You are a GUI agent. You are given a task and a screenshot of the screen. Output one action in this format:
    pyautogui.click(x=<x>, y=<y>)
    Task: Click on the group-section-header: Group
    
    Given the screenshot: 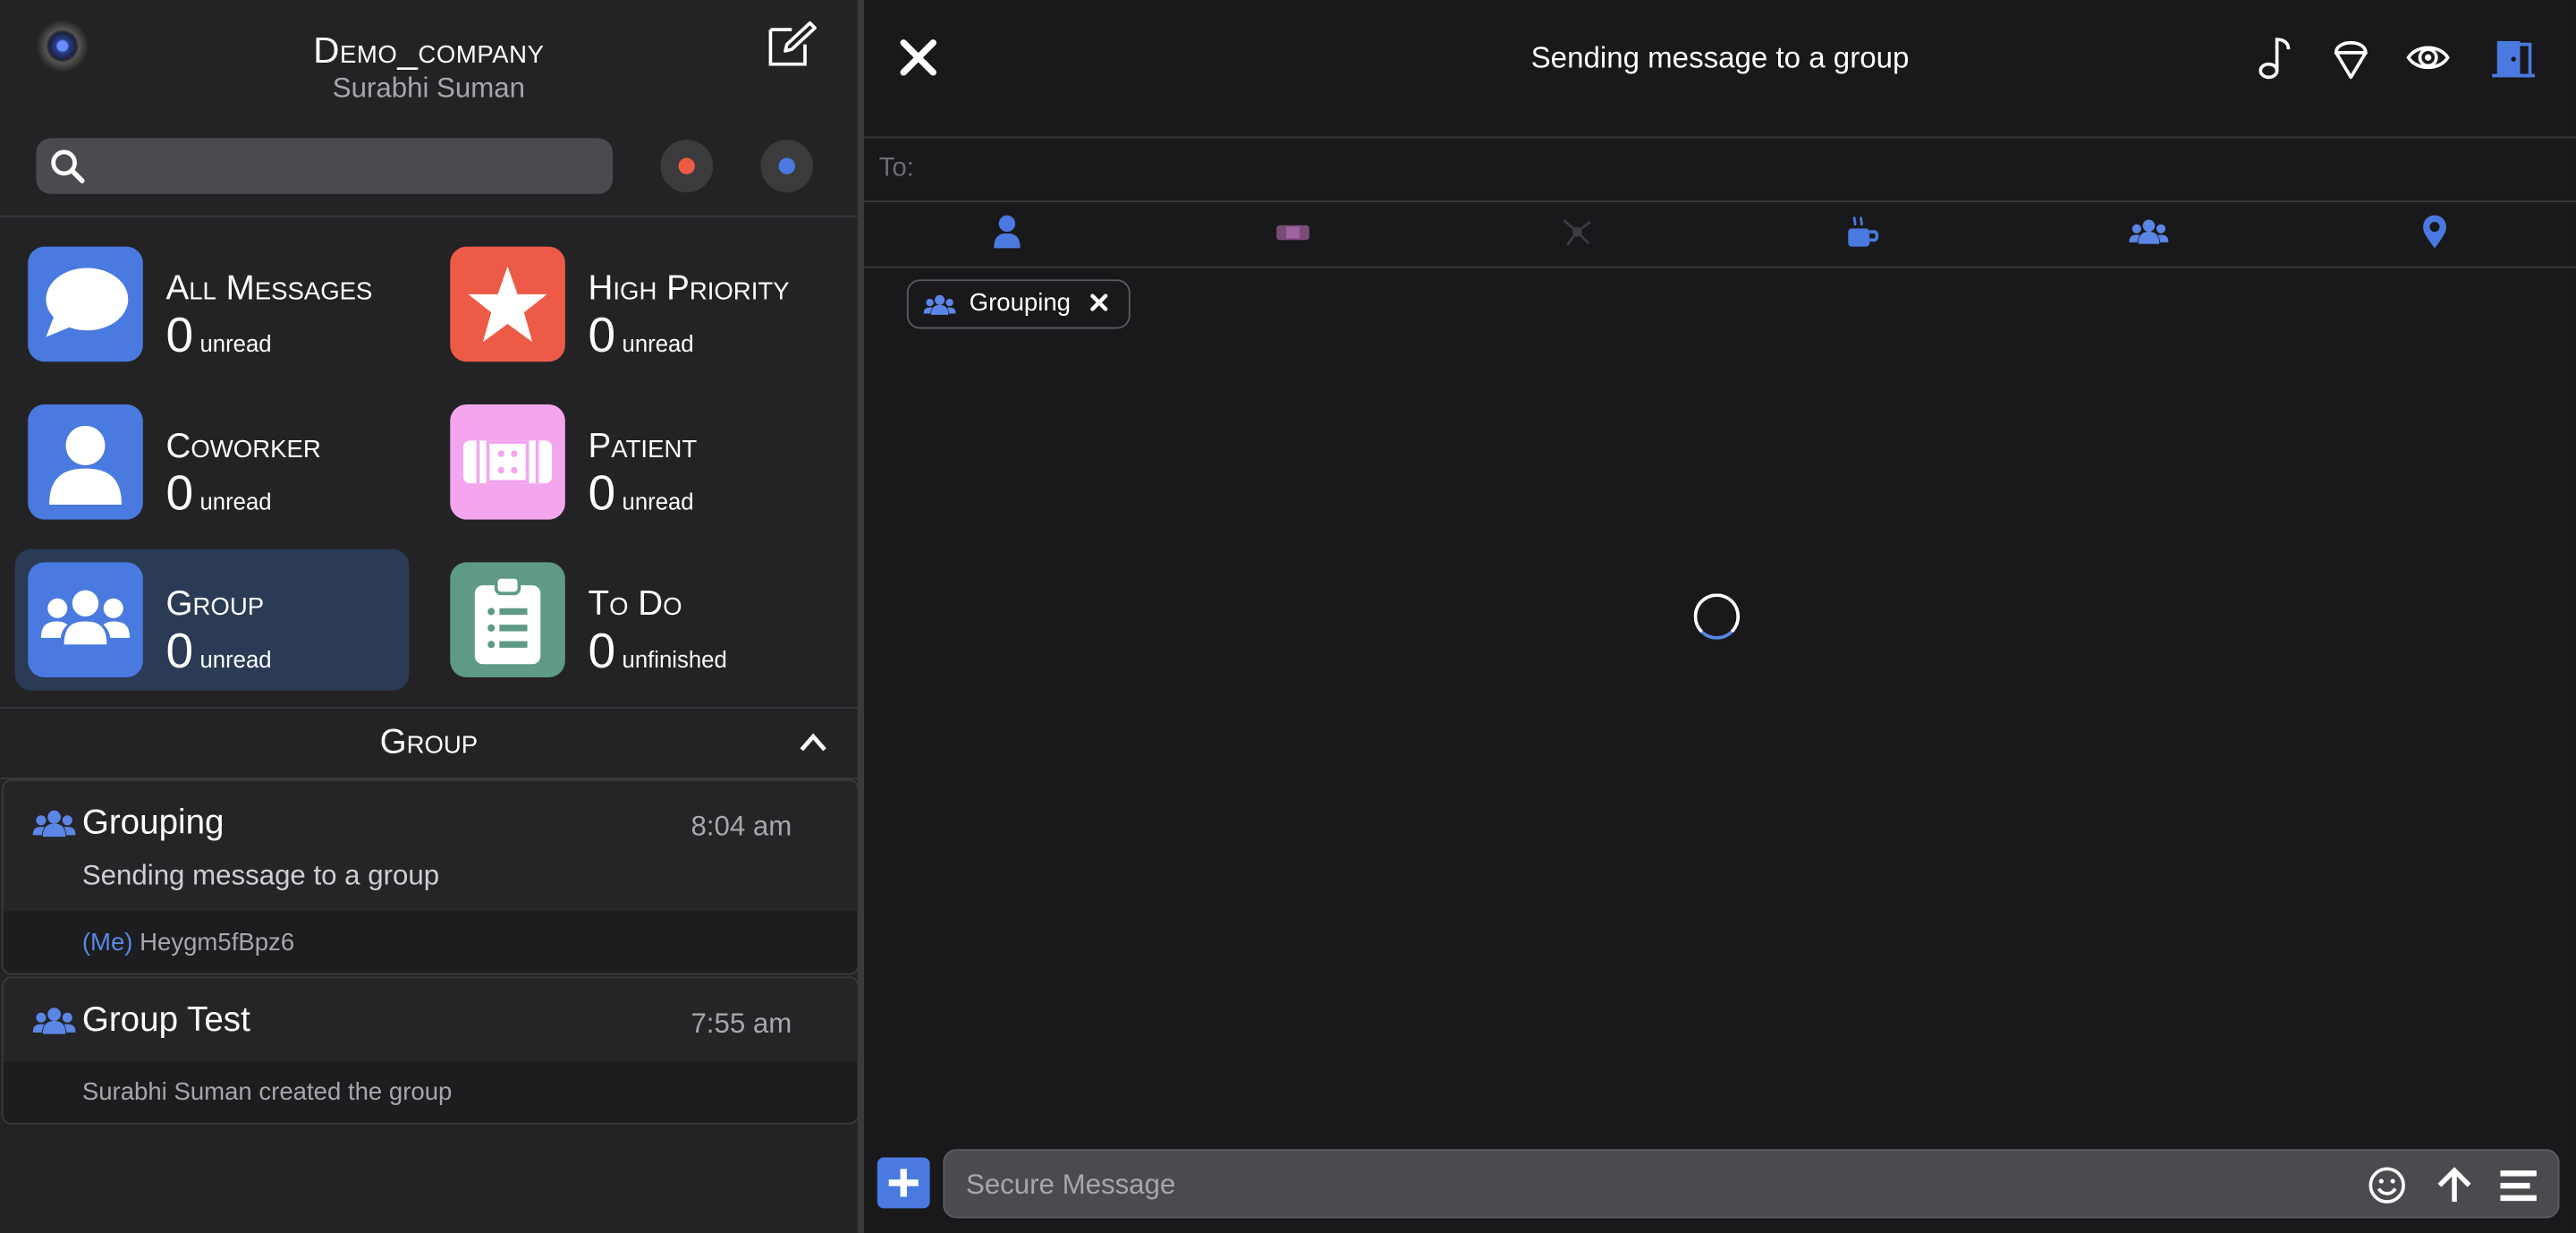 What is the action you would take?
    pyautogui.click(x=429, y=743)
    